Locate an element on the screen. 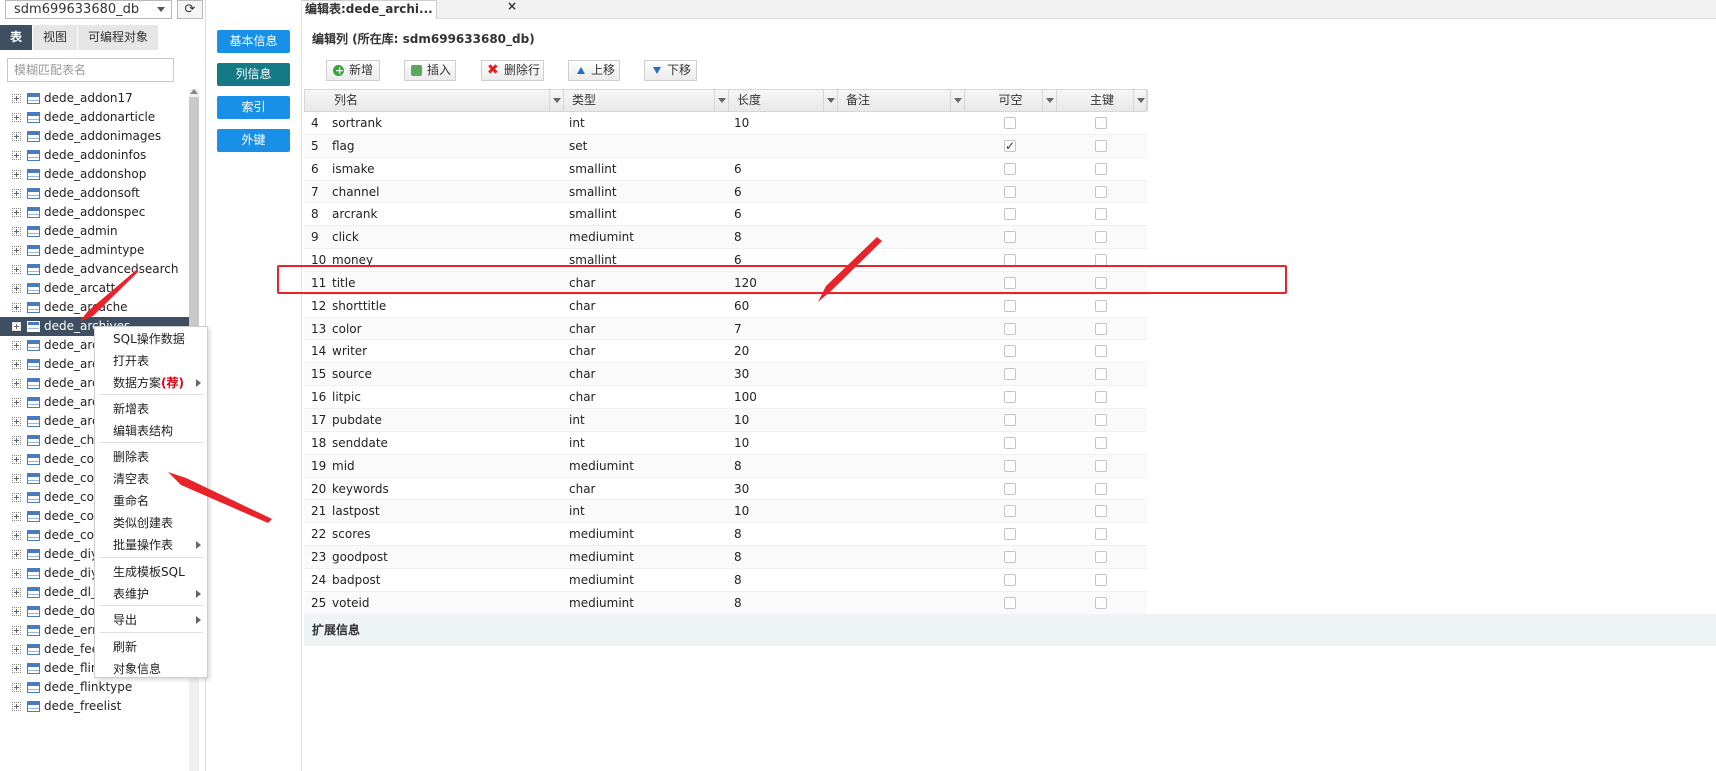 This screenshot has height=771, width=1716. table-row: 8 arcrank smallint 6 is located at coordinates (725, 215).